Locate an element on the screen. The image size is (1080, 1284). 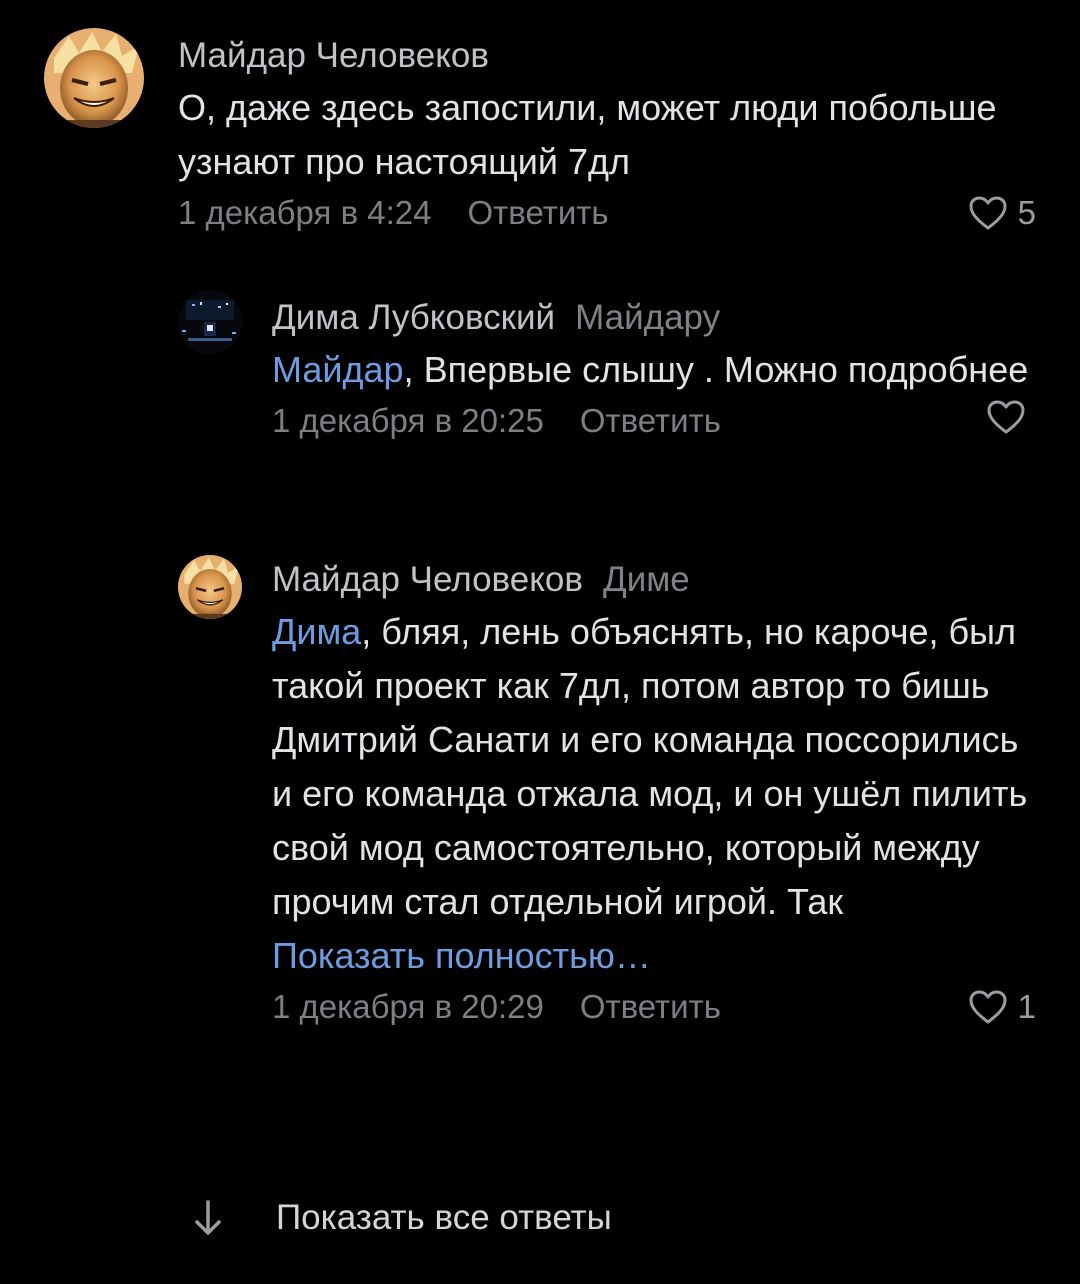
mention-link: Майдар is located at coordinates (338, 369).